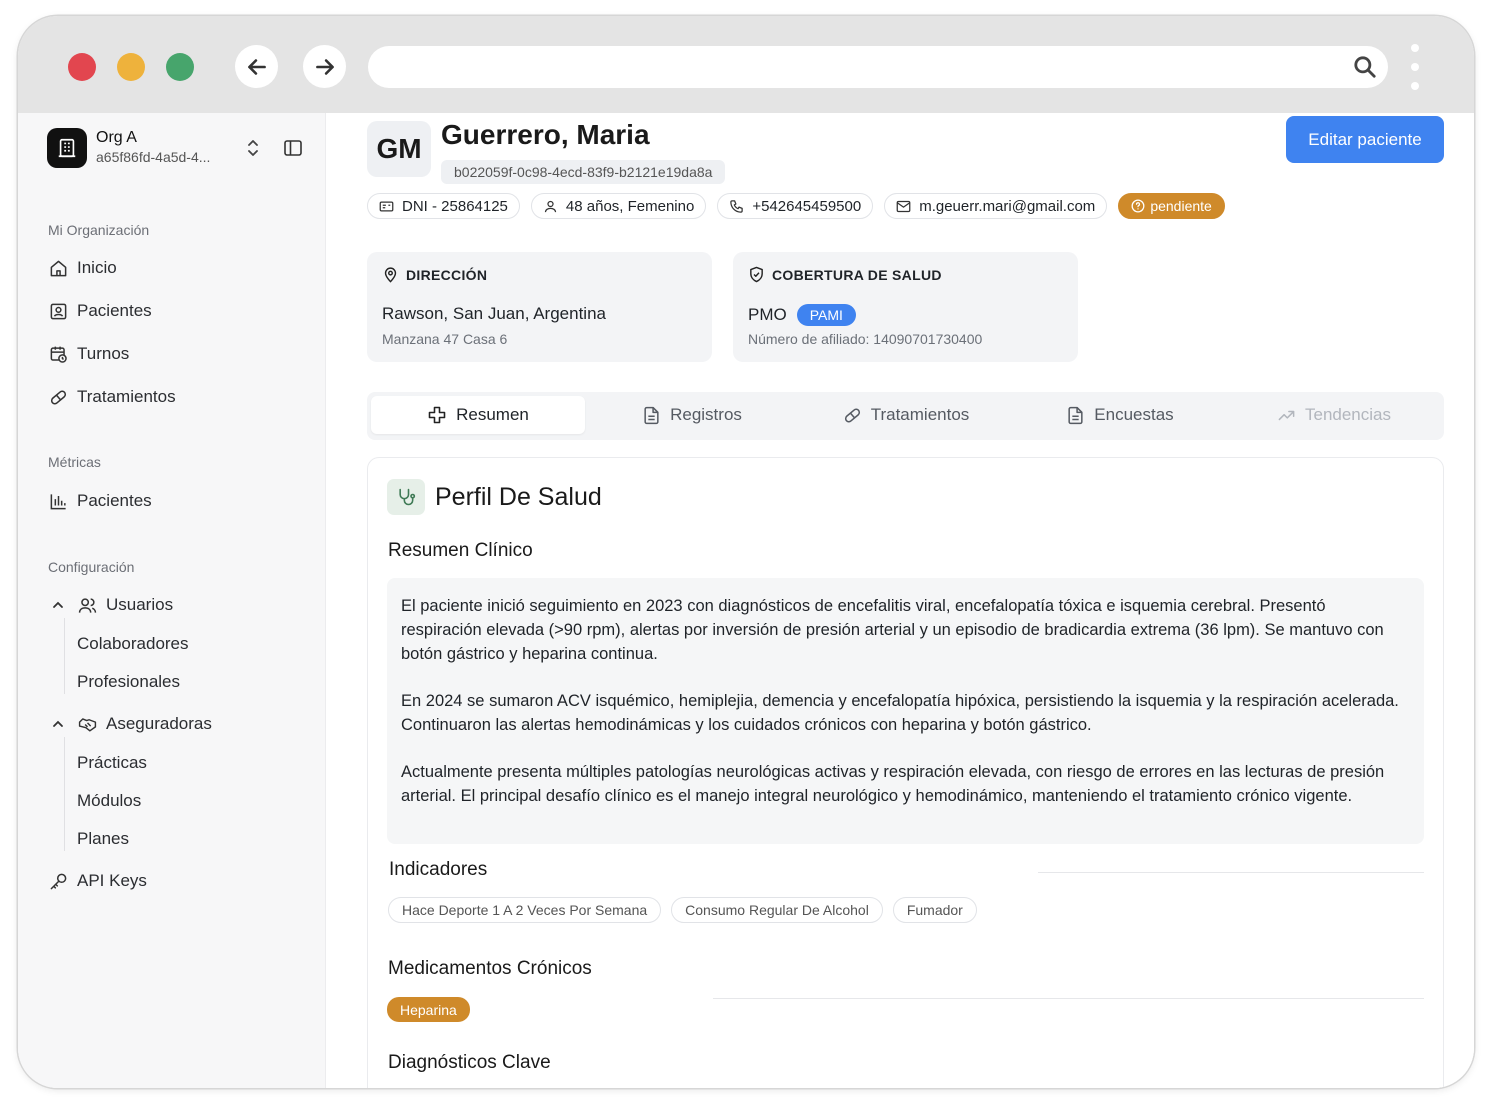 Image resolution: width=1493 pixels, height=1105 pixels. I want to click on question-circle-icon, so click(1138, 206).